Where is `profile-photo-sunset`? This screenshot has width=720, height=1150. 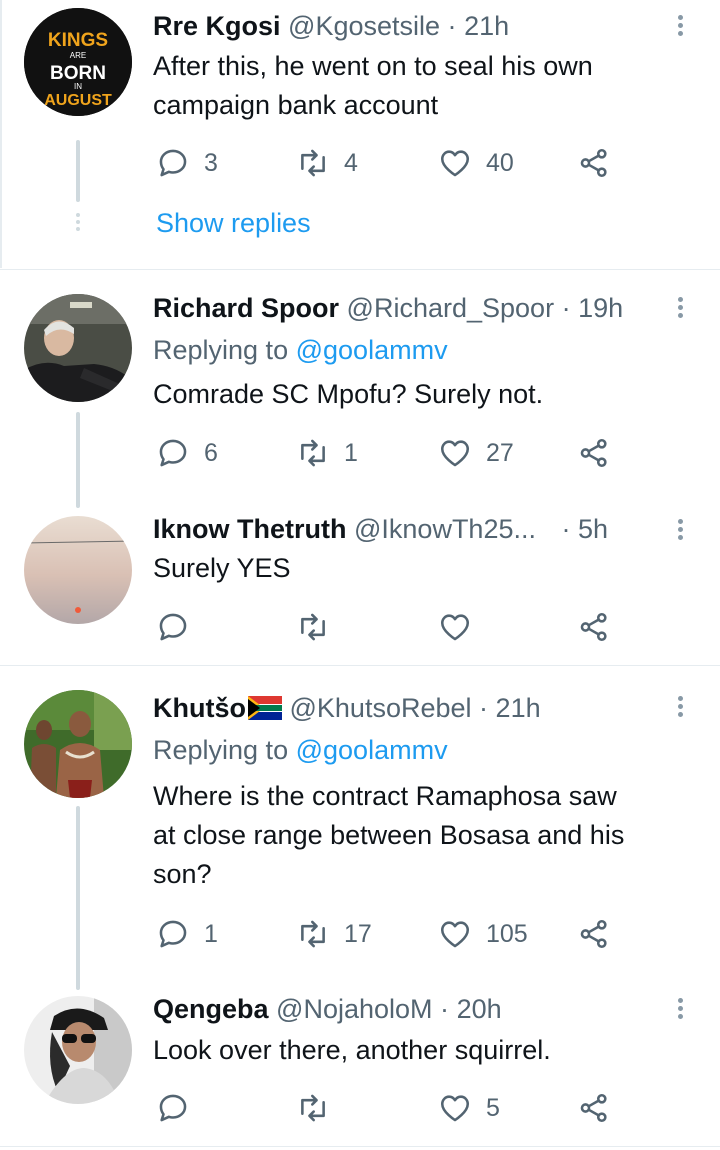
profile-photo-sunset is located at coordinates (78, 570).